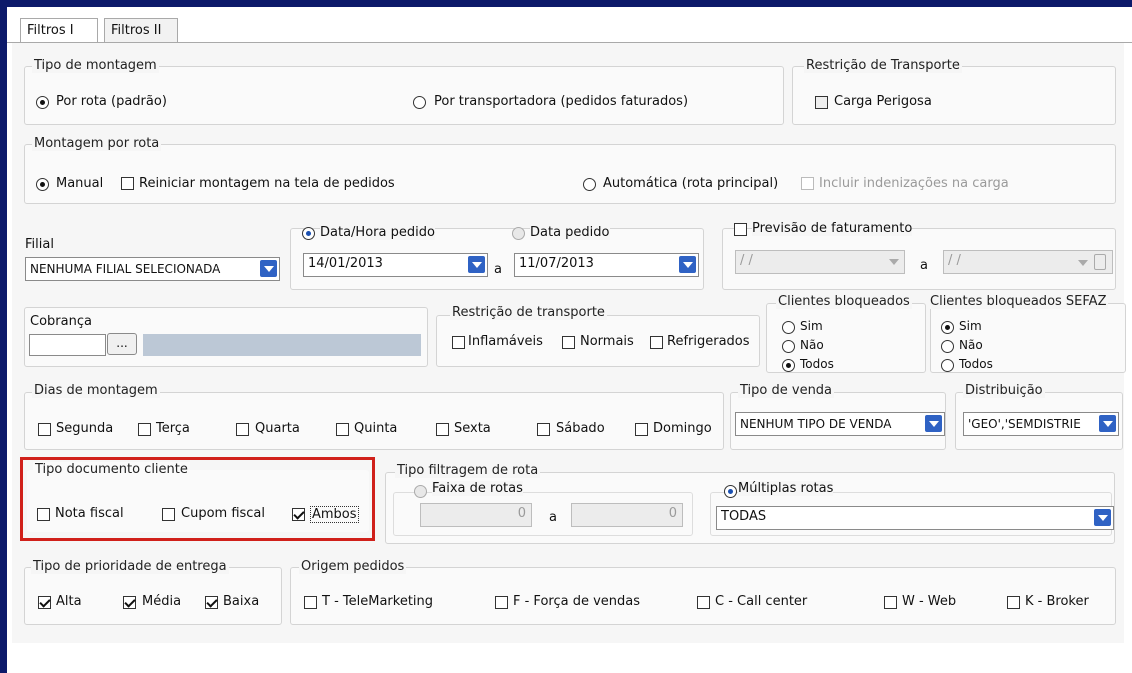 The height and width of the screenshot is (673, 1132). I want to click on label-sexta: Sexta, so click(472, 428).